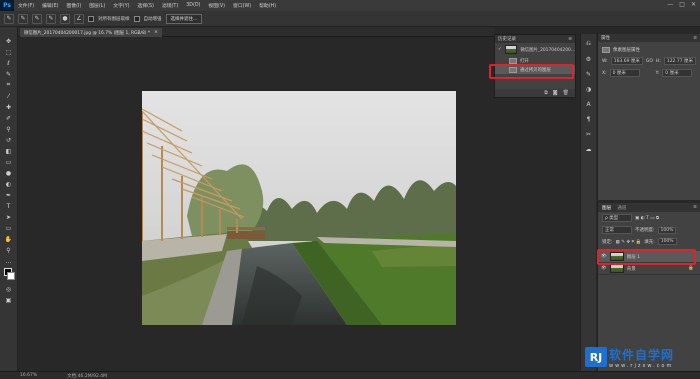 This screenshot has width=700, height=379. Describe the element at coordinates (624, 73) in the screenshot. I see `x-field: 0 厘米` at that location.